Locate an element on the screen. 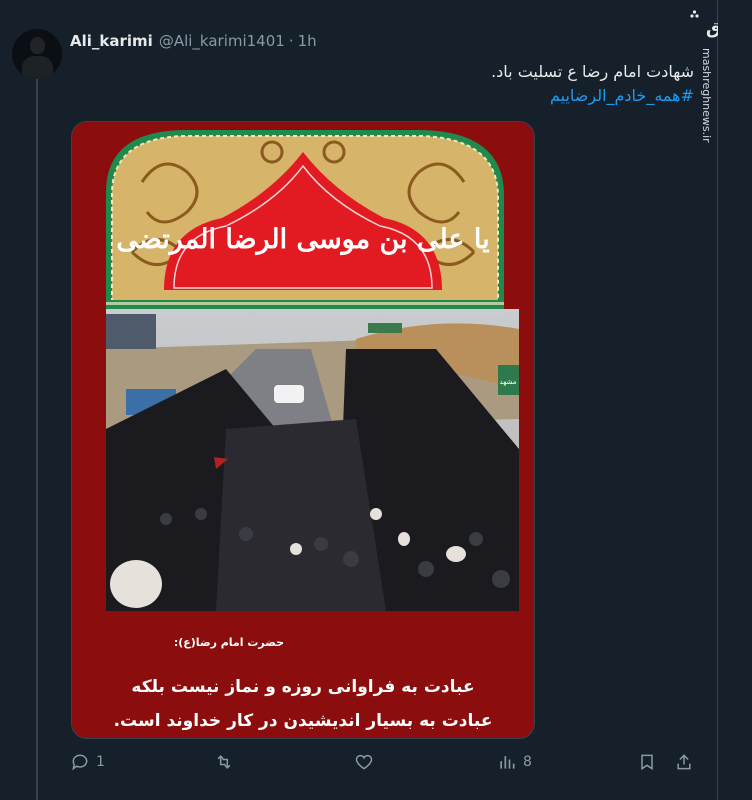 This screenshot has height=800, width=752. views-button: 8 is located at coordinates (514, 762).